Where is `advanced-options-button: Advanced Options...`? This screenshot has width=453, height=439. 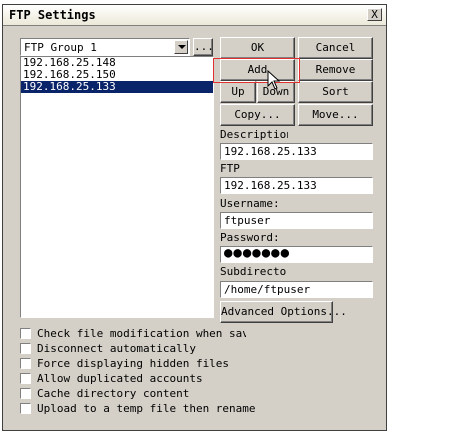 advanced-options-button: Advanced Options... is located at coordinates (283, 312).